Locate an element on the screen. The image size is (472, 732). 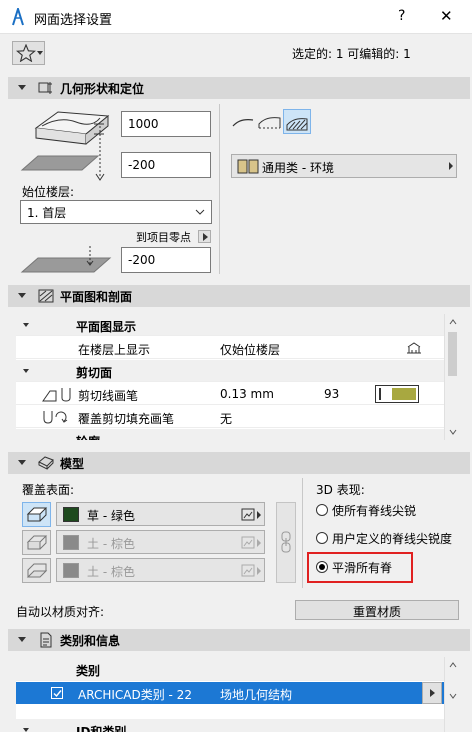
ridge-skirt-icon is located at coordinates (270, 121).